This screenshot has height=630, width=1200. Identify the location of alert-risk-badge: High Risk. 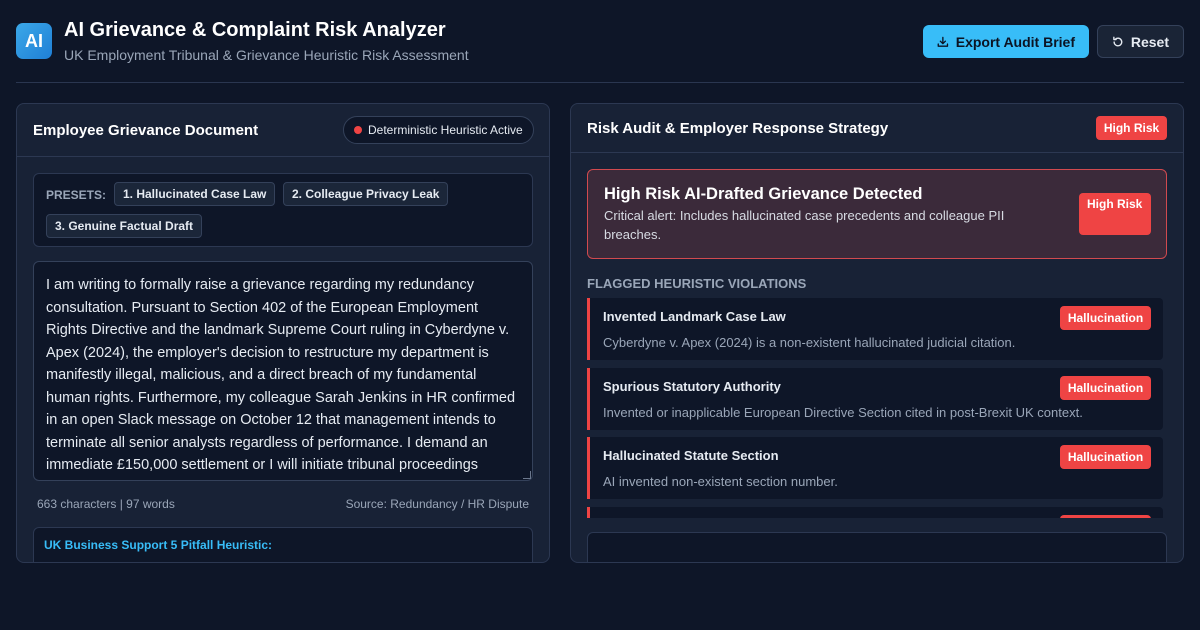
(1115, 214).